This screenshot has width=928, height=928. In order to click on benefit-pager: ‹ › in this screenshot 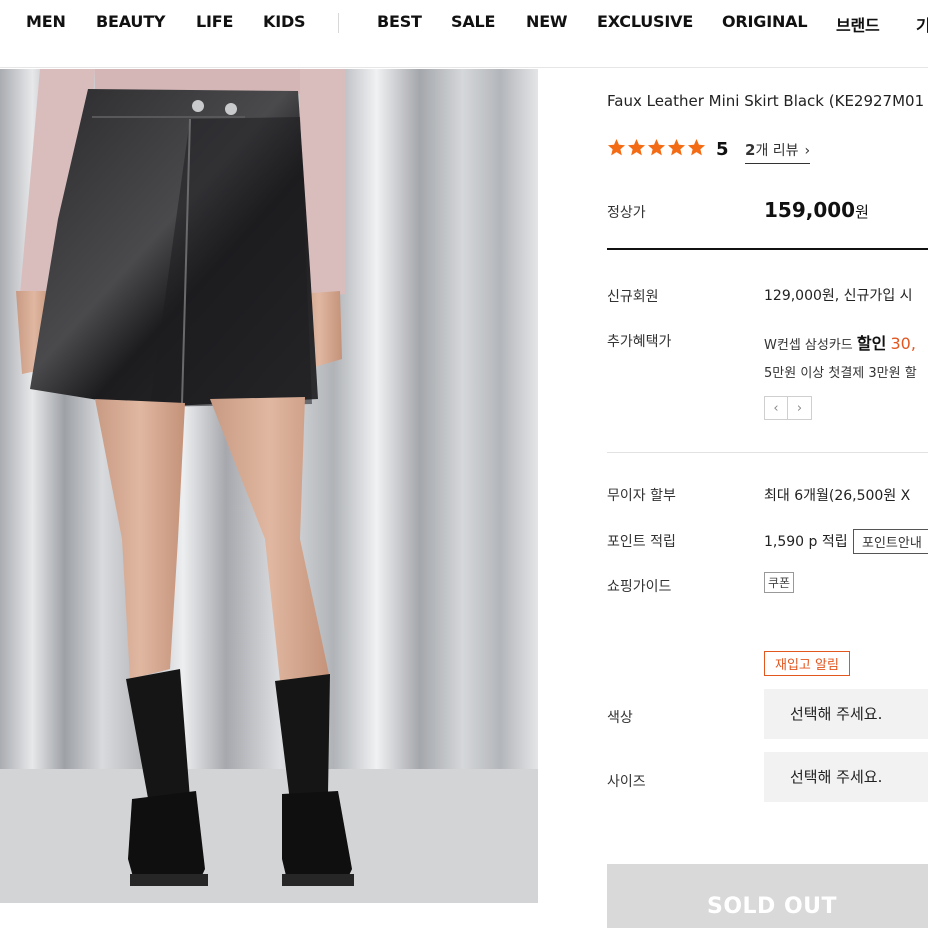, I will do `click(788, 408)`.